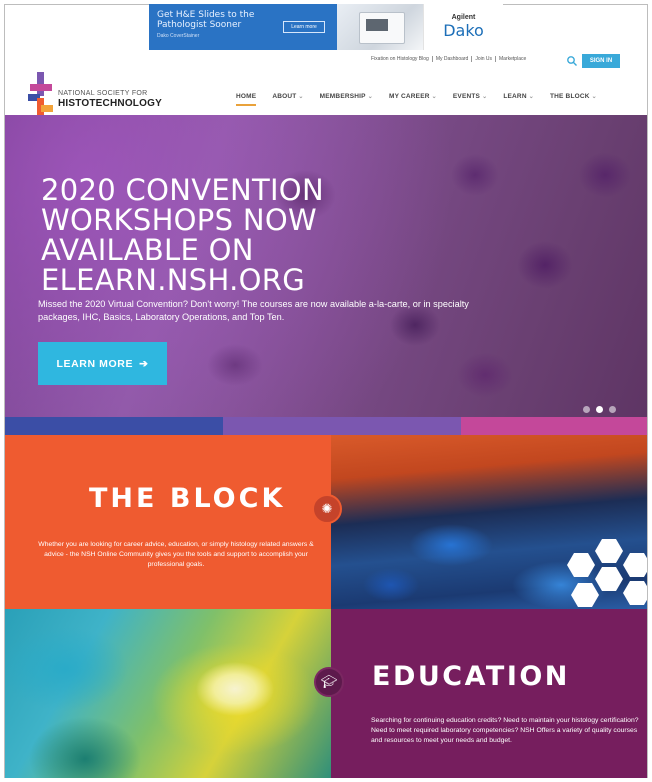  What do you see at coordinates (471, 676) in the screenshot?
I see `education-title: EDUCATION` at bounding box center [471, 676].